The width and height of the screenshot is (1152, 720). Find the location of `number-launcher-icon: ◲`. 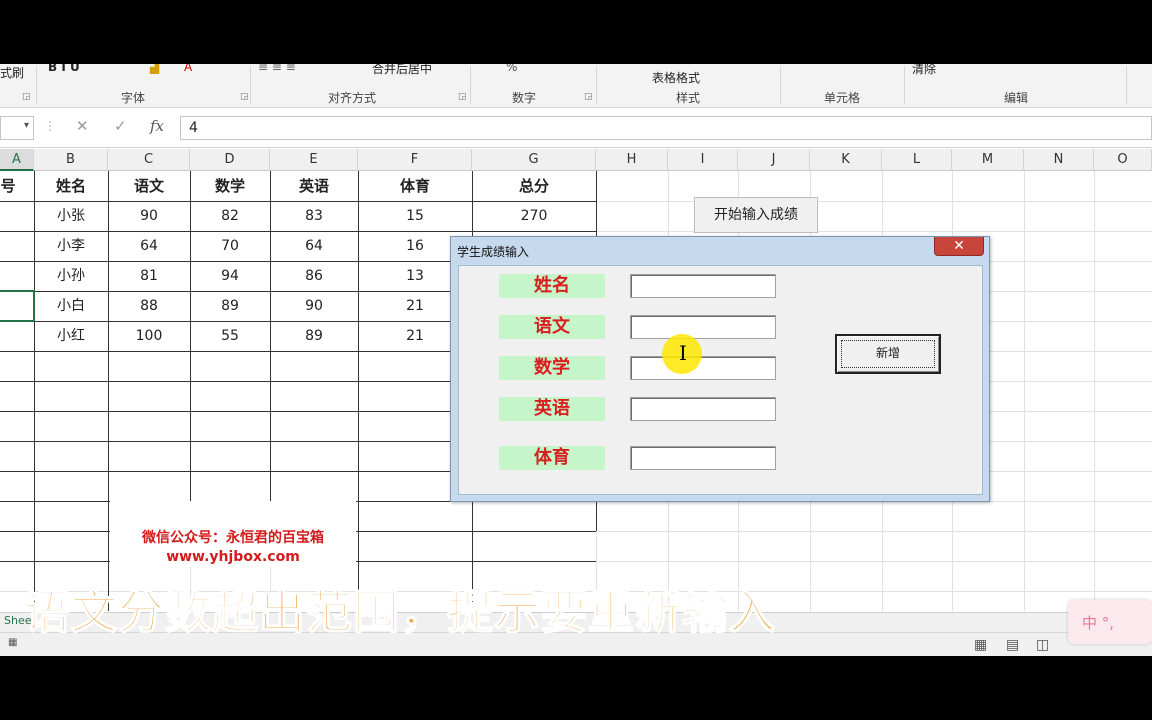

number-launcher-icon: ◲ is located at coordinates (588, 97).